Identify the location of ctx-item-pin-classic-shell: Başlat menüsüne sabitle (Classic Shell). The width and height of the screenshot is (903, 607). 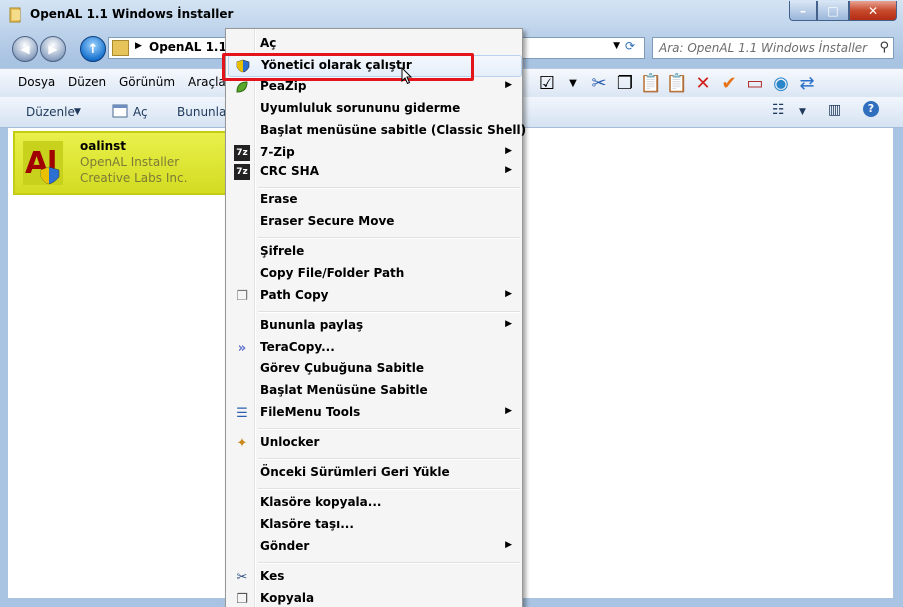
(377, 131).